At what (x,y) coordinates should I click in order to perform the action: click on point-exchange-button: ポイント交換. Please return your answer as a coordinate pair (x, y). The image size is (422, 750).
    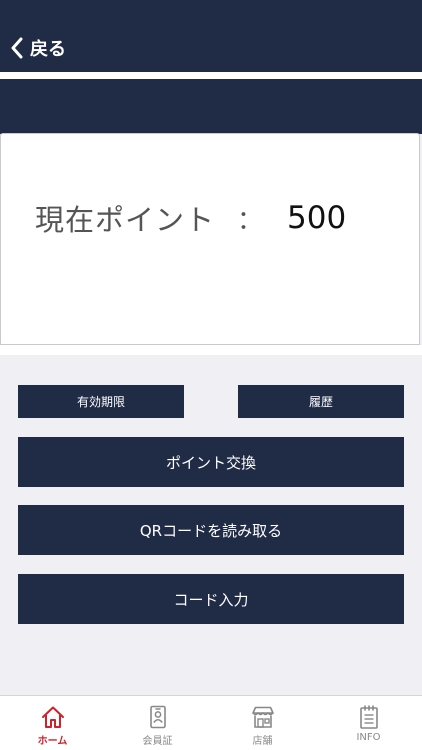
    Looking at the image, I should click on (211, 462).